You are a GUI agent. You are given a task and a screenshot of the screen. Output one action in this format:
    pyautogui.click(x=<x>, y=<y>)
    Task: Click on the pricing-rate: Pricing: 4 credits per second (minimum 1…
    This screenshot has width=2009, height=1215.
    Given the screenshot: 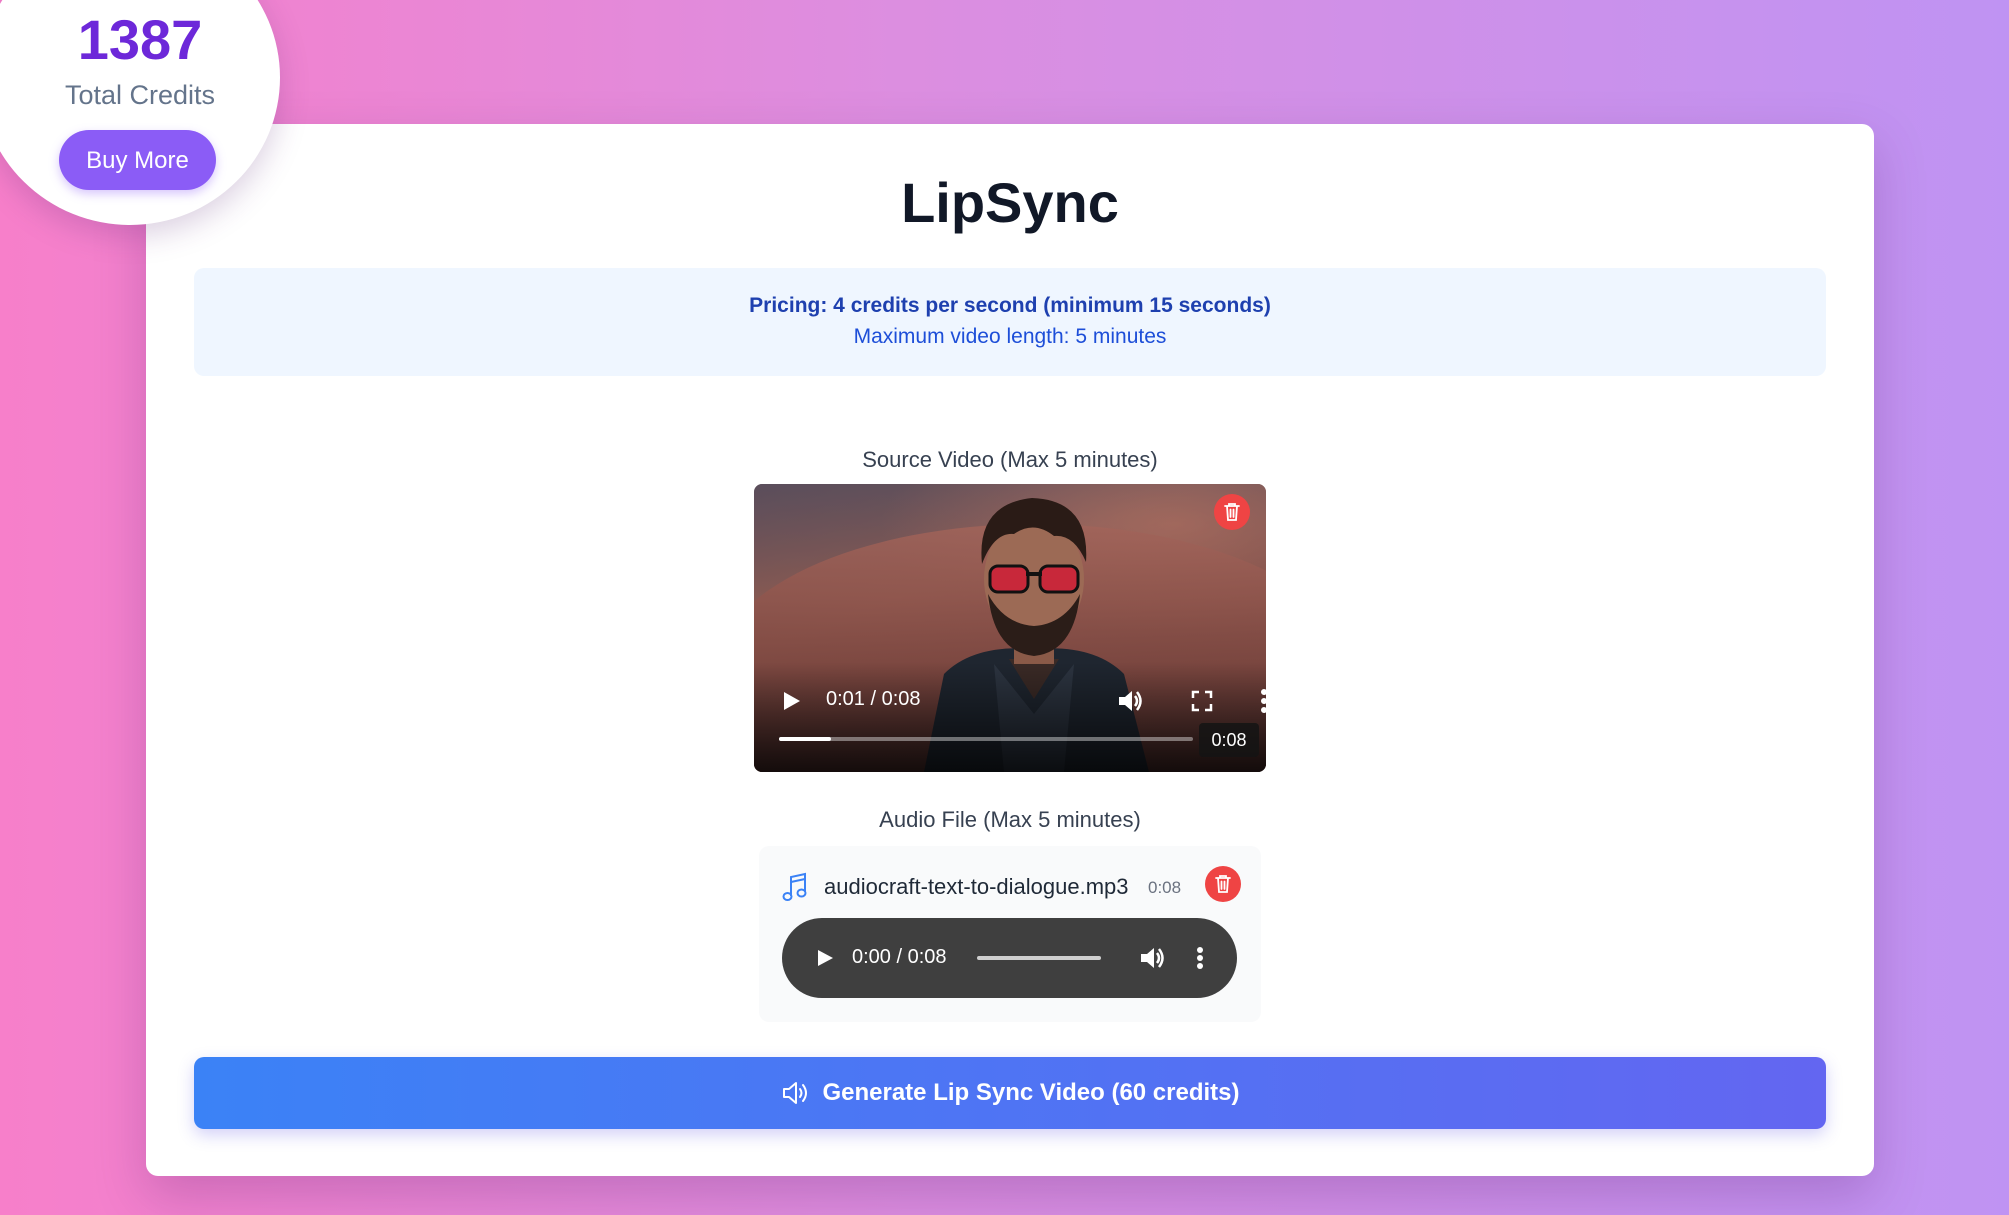 What is the action you would take?
    pyautogui.click(x=1010, y=305)
    